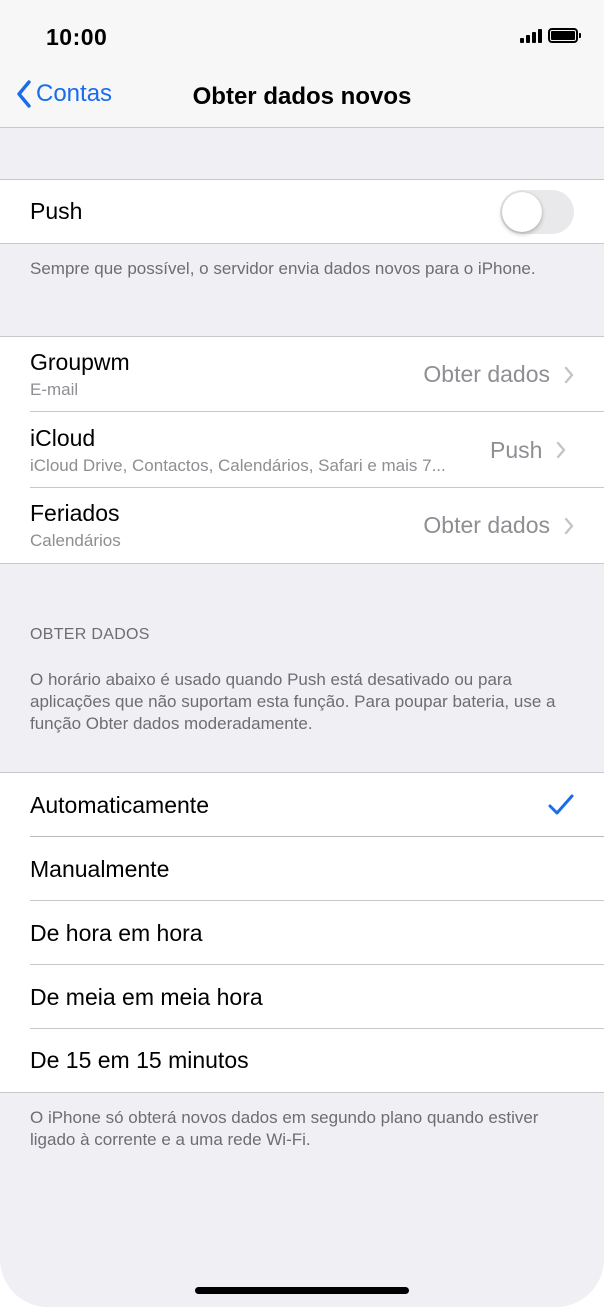 The height and width of the screenshot is (1307, 604). What do you see at coordinates (302, 96) in the screenshot?
I see `page-title: Obter dados novos` at bounding box center [302, 96].